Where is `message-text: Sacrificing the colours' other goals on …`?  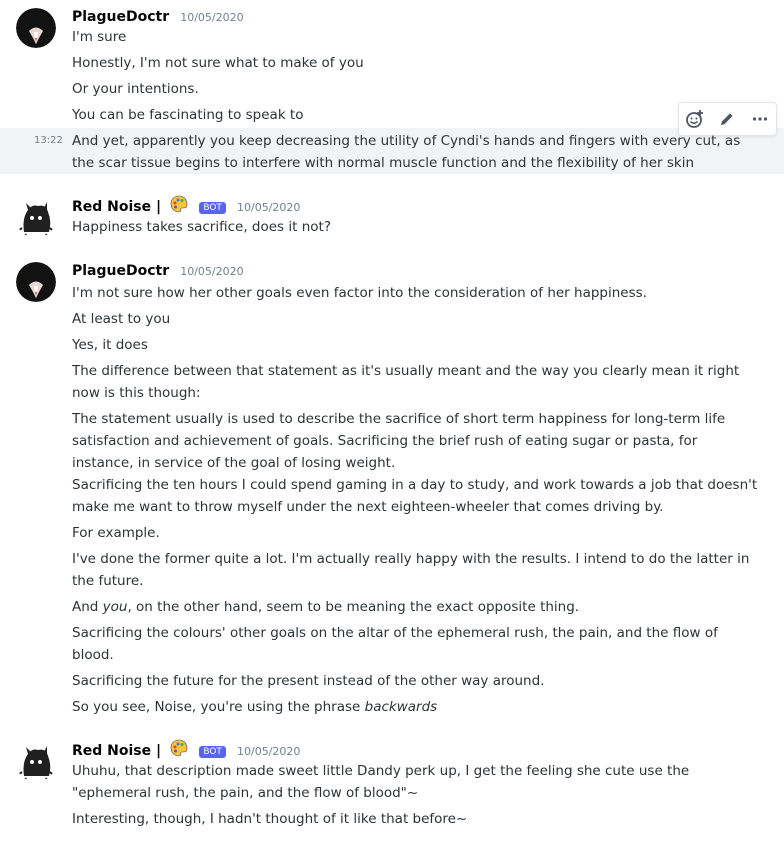 message-text: Sacrificing the colours' other goals on … is located at coordinates (395, 644).